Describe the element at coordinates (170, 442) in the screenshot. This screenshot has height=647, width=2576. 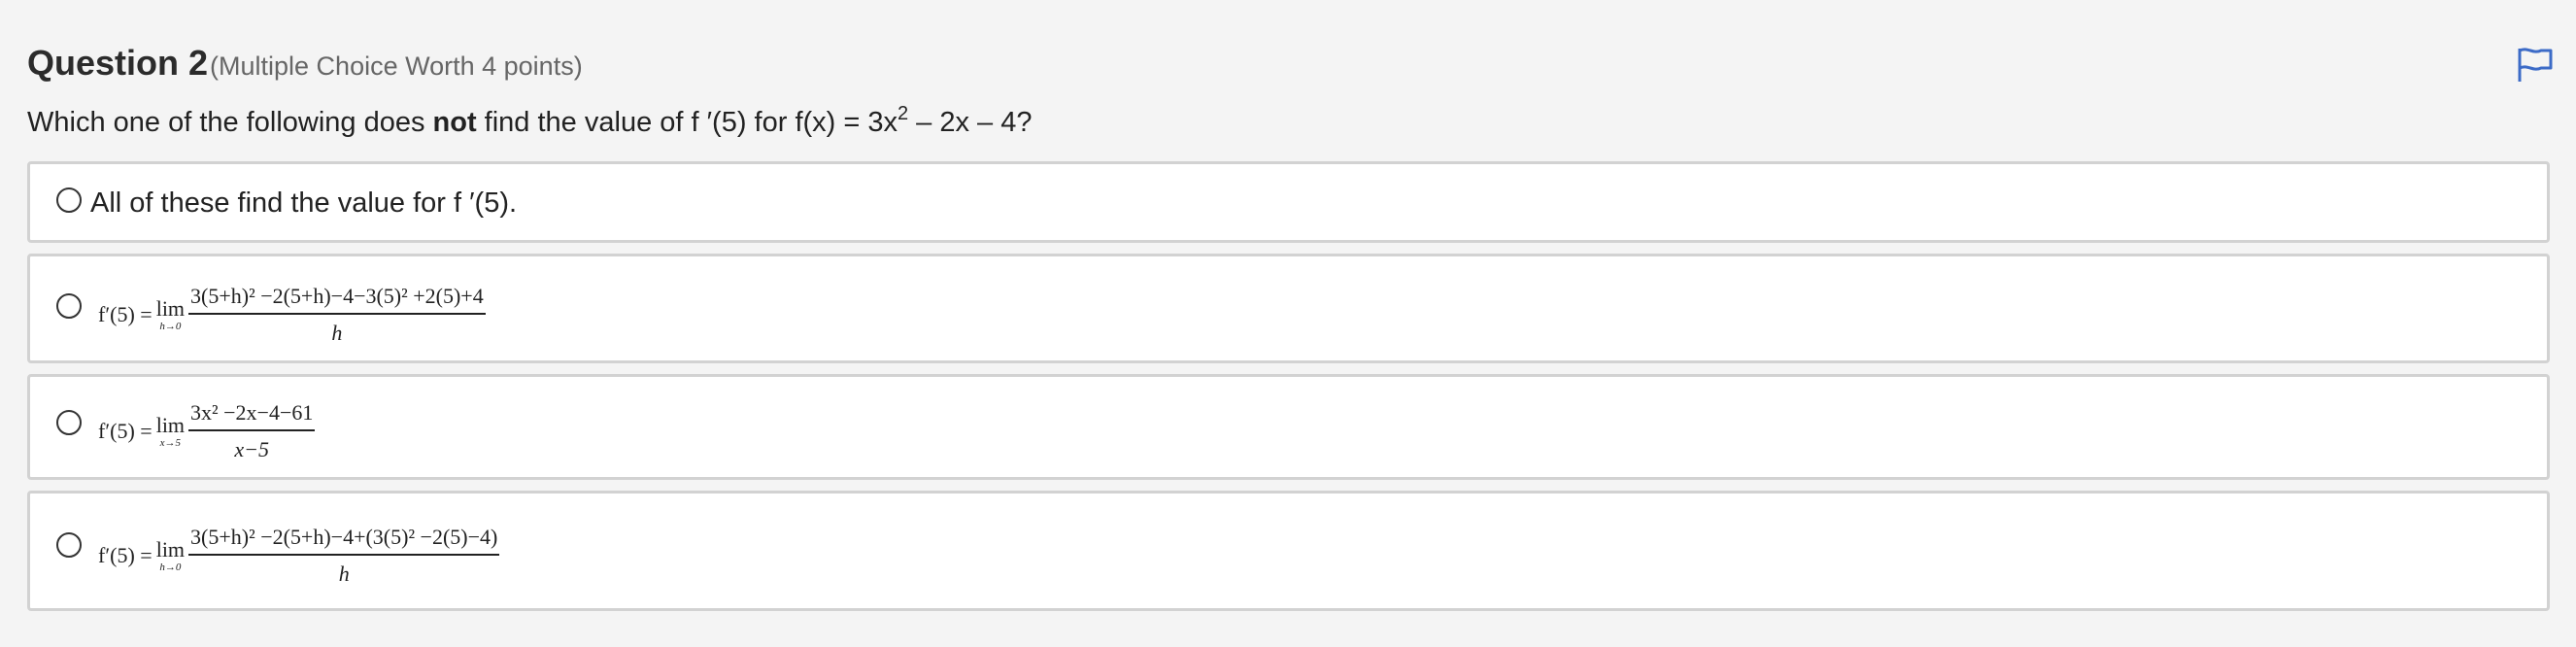
I see `limit-subscript: x→5` at that location.